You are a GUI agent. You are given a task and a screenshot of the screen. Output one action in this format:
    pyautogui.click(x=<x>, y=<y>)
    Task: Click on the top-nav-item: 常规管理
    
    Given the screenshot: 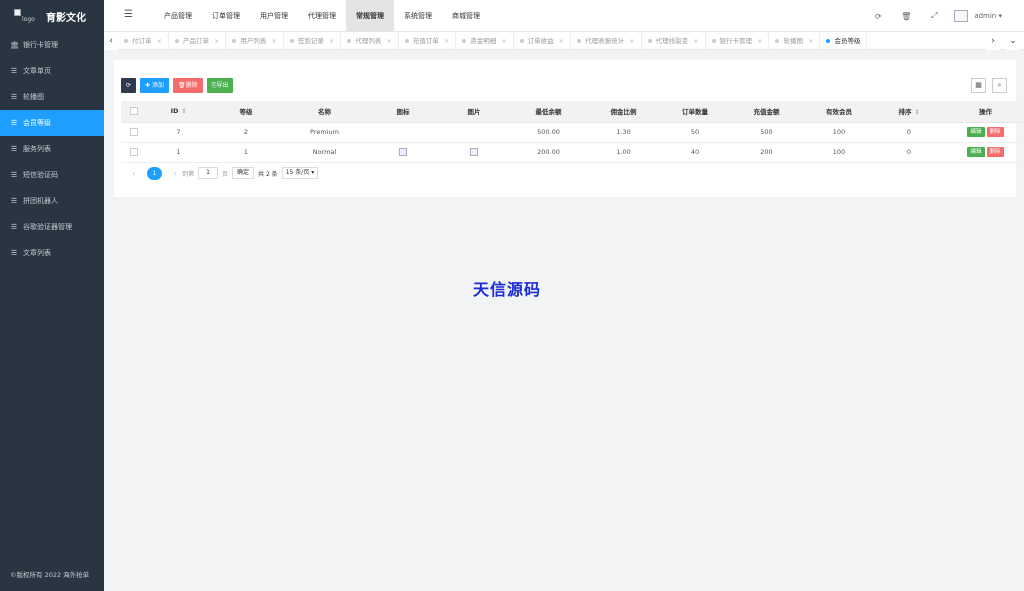 What is the action you would take?
    pyautogui.click(x=370, y=16)
    